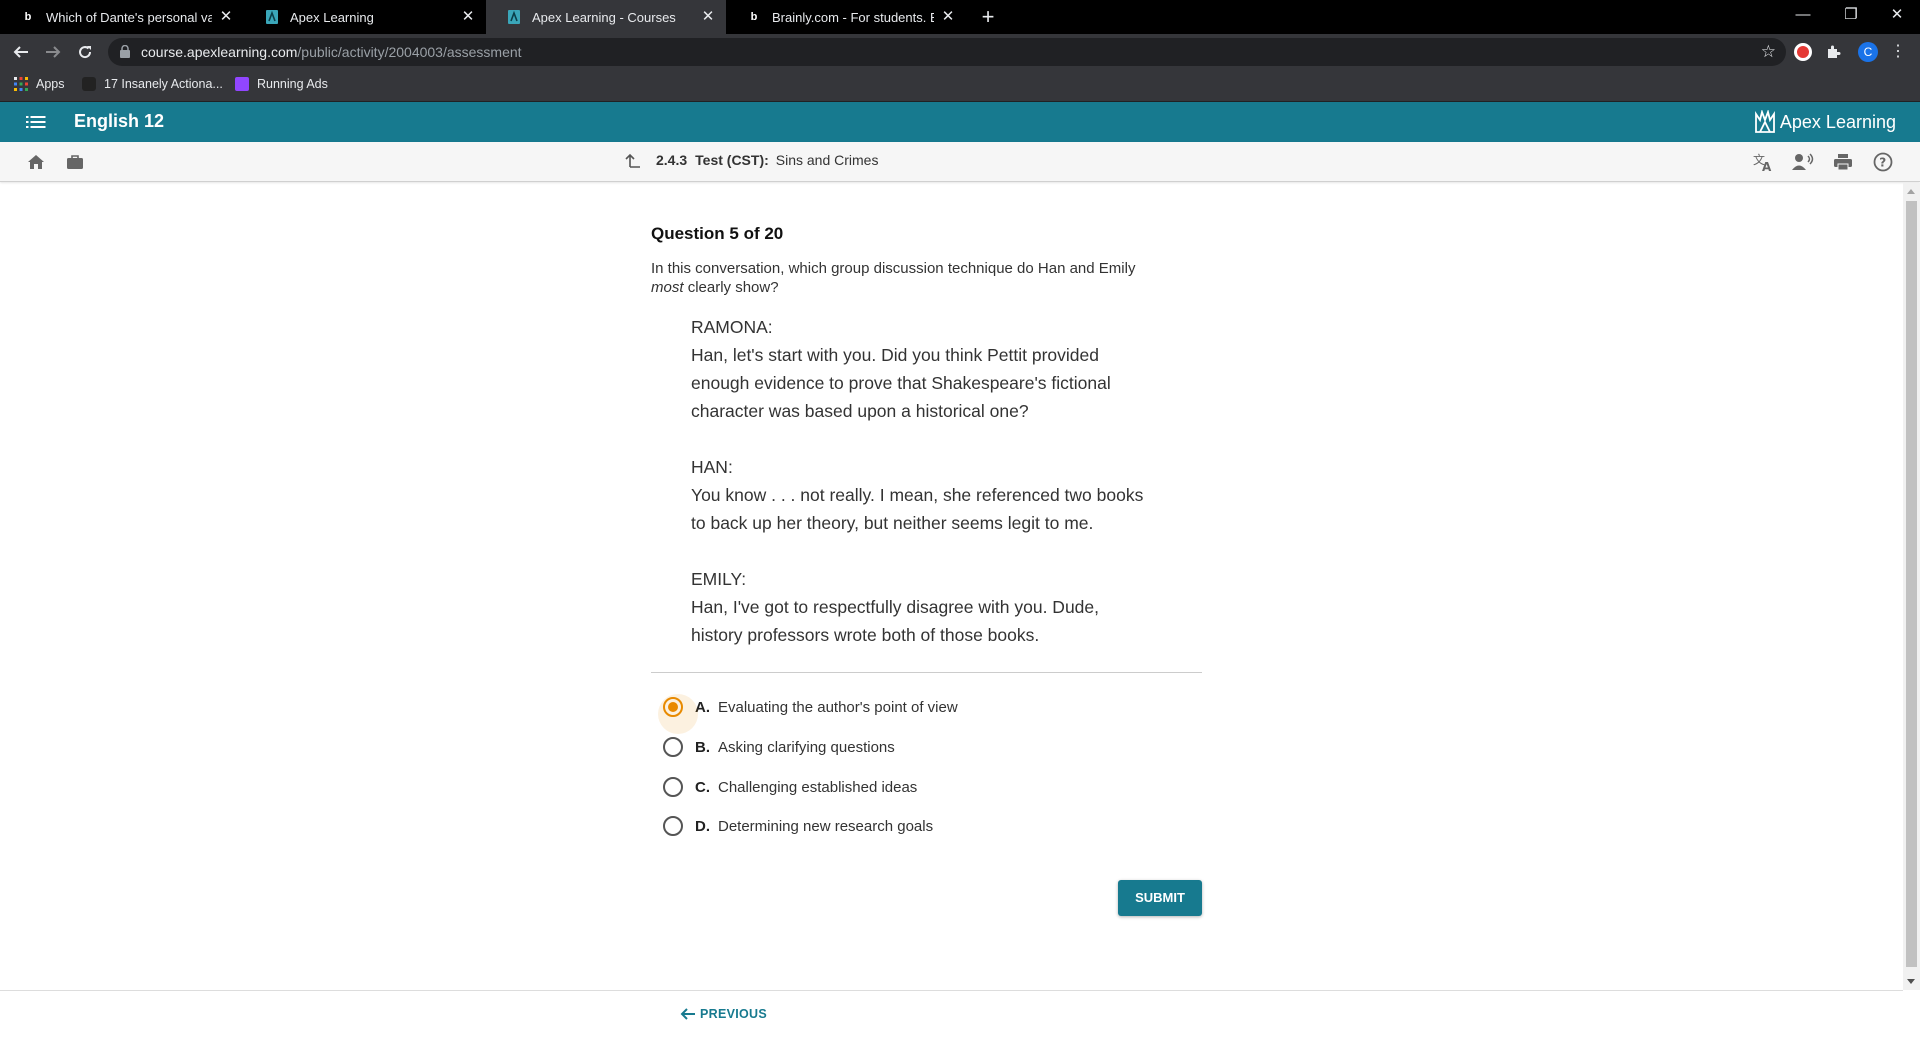 This screenshot has height=1040, width=1920. I want to click on back-button, so click(21, 52).